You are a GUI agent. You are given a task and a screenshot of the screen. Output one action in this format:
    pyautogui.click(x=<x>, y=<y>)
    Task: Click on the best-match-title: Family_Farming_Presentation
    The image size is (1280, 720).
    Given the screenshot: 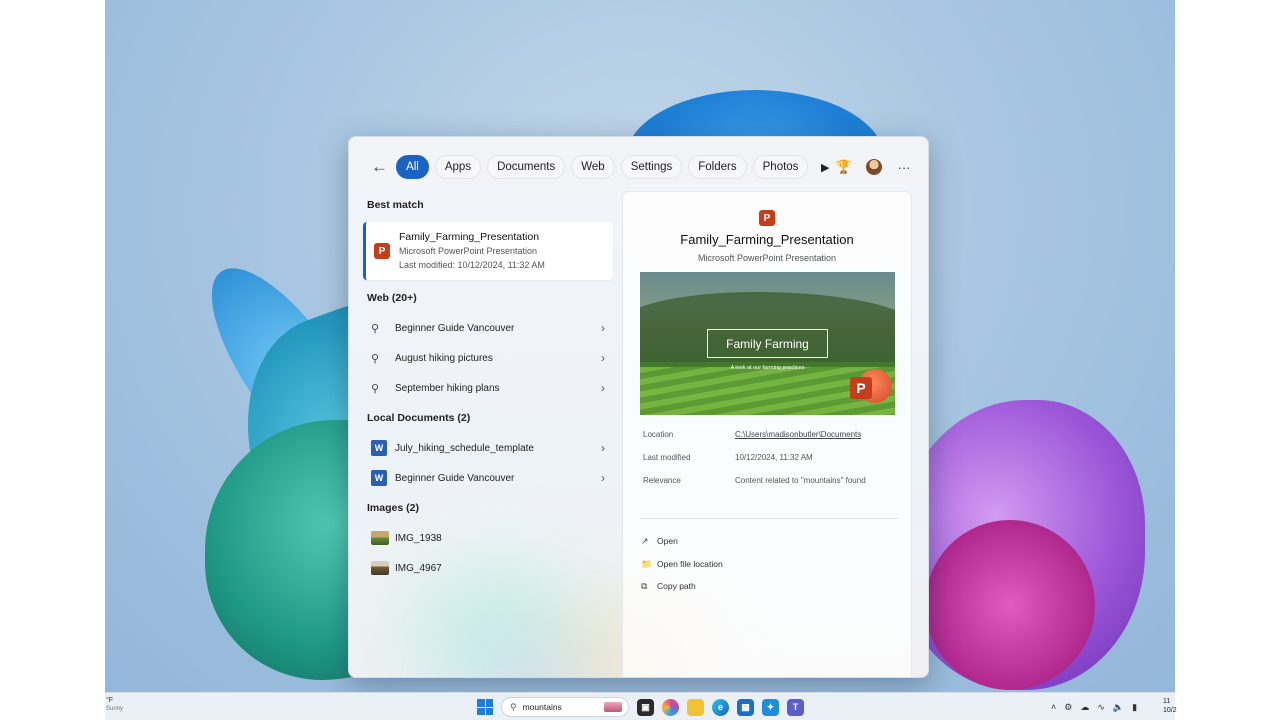 What is the action you would take?
    pyautogui.click(x=469, y=237)
    